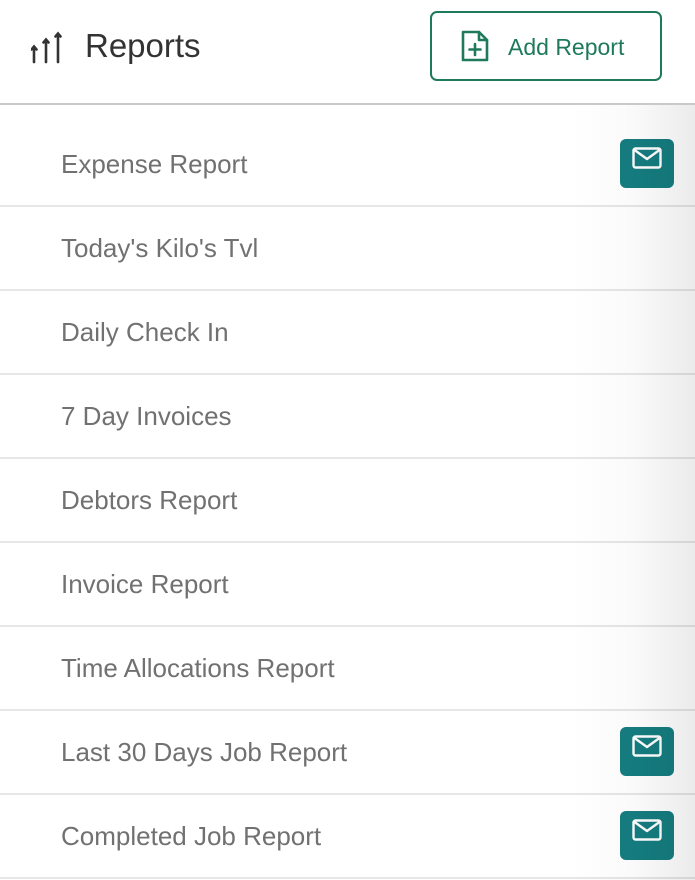  Describe the element at coordinates (191, 836) in the screenshot. I see `report-label: Completed Job Report` at that location.